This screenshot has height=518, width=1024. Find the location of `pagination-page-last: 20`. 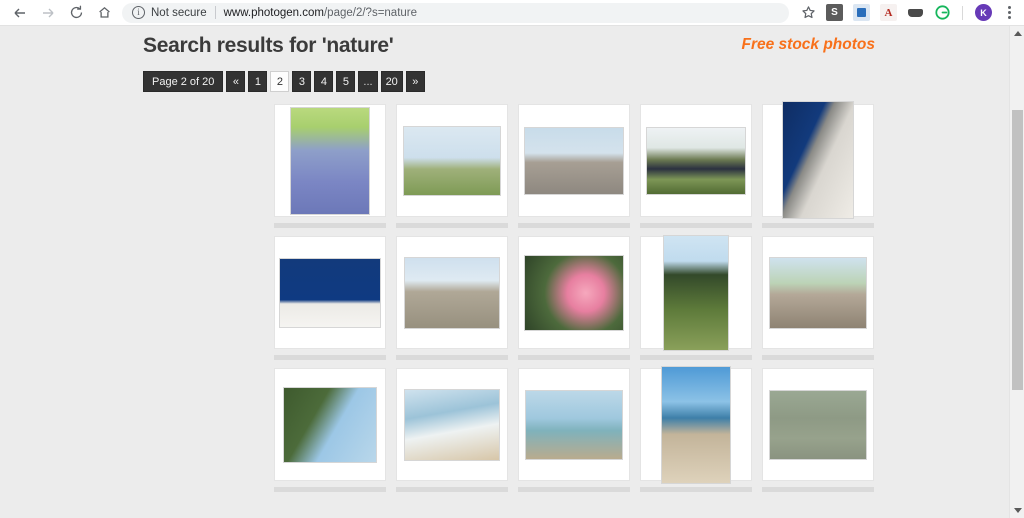

pagination-page-last: 20 is located at coordinates (391, 81).